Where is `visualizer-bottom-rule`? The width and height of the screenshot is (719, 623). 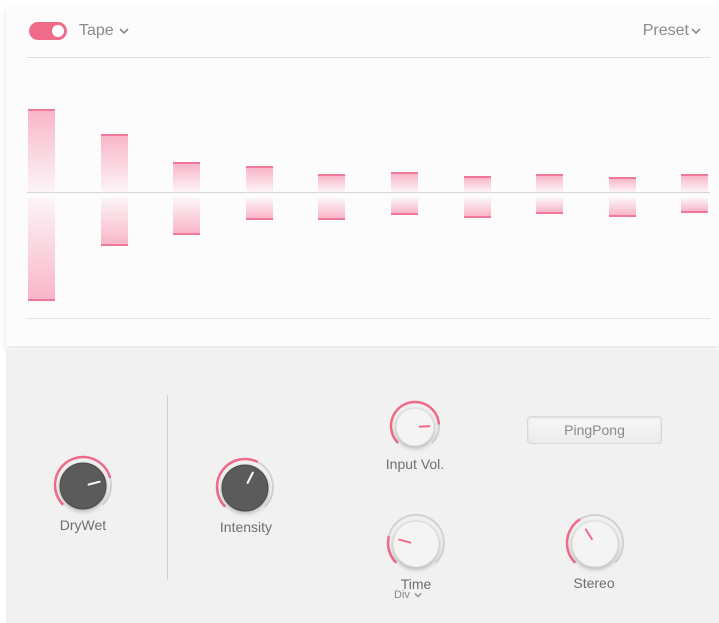
visualizer-bottom-rule is located at coordinates (368, 318).